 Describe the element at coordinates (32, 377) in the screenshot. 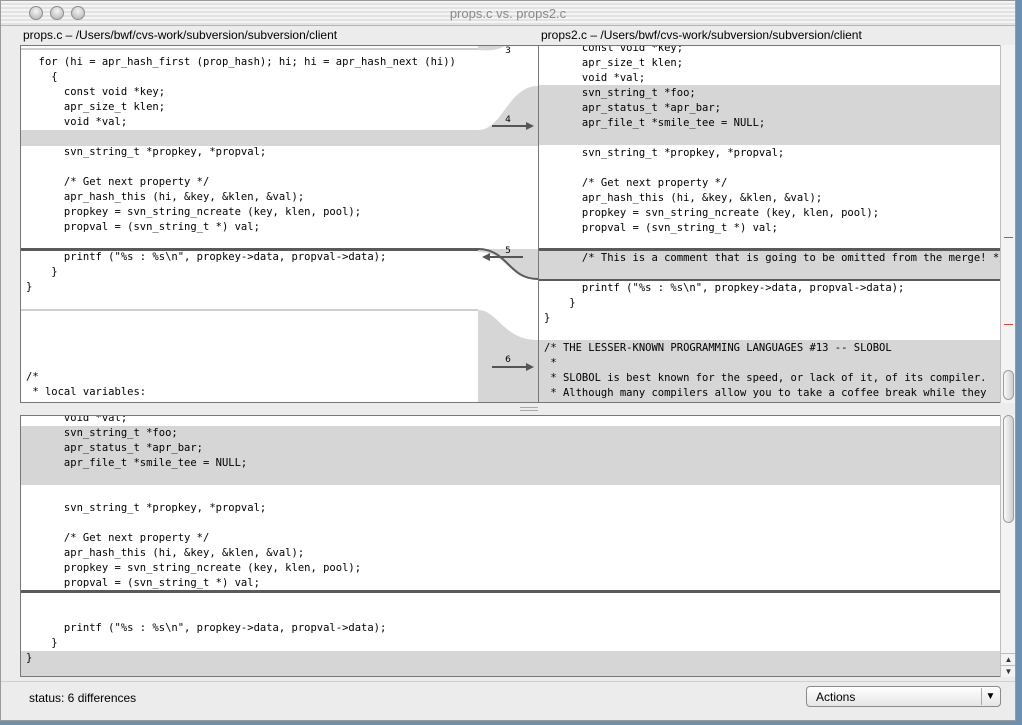

I see `code-line: /*` at that location.